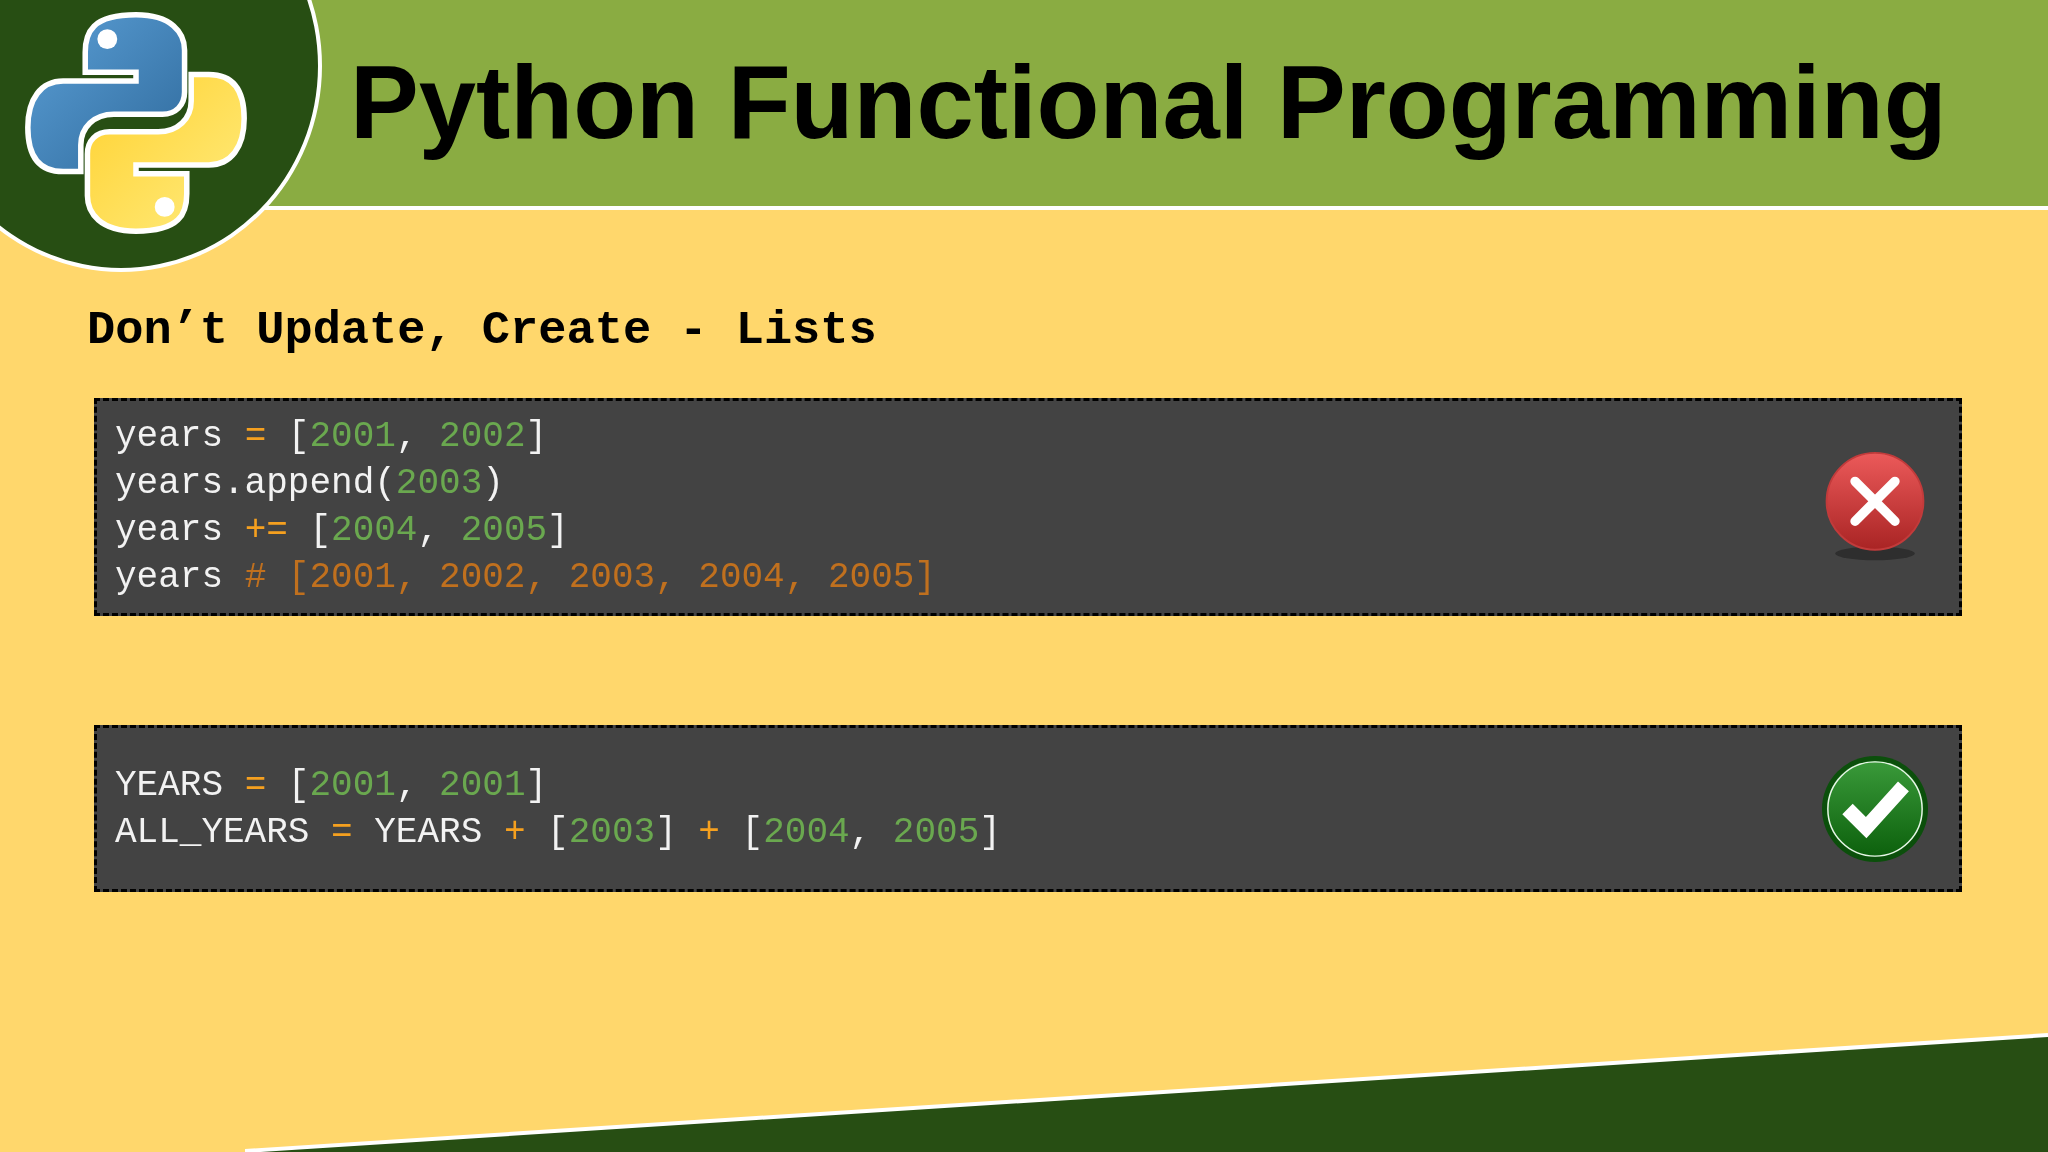 The width and height of the screenshot is (2048, 1152). What do you see at coordinates (331, 437) in the screenshot?
I see `code-line: years = [2001, 2002]` at bounding box center [331, 437].